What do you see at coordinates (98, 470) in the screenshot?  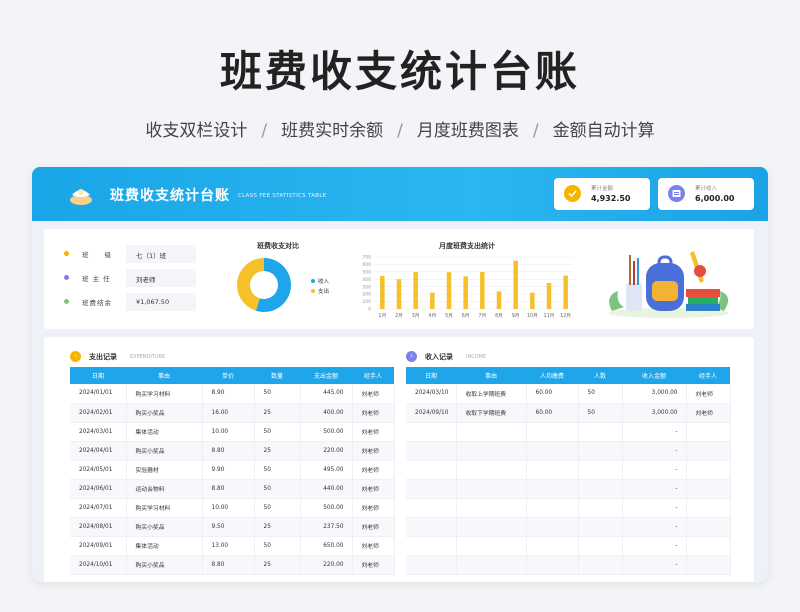 I see `table-cell: 2024/05/01` at bounding box center [98, 470].